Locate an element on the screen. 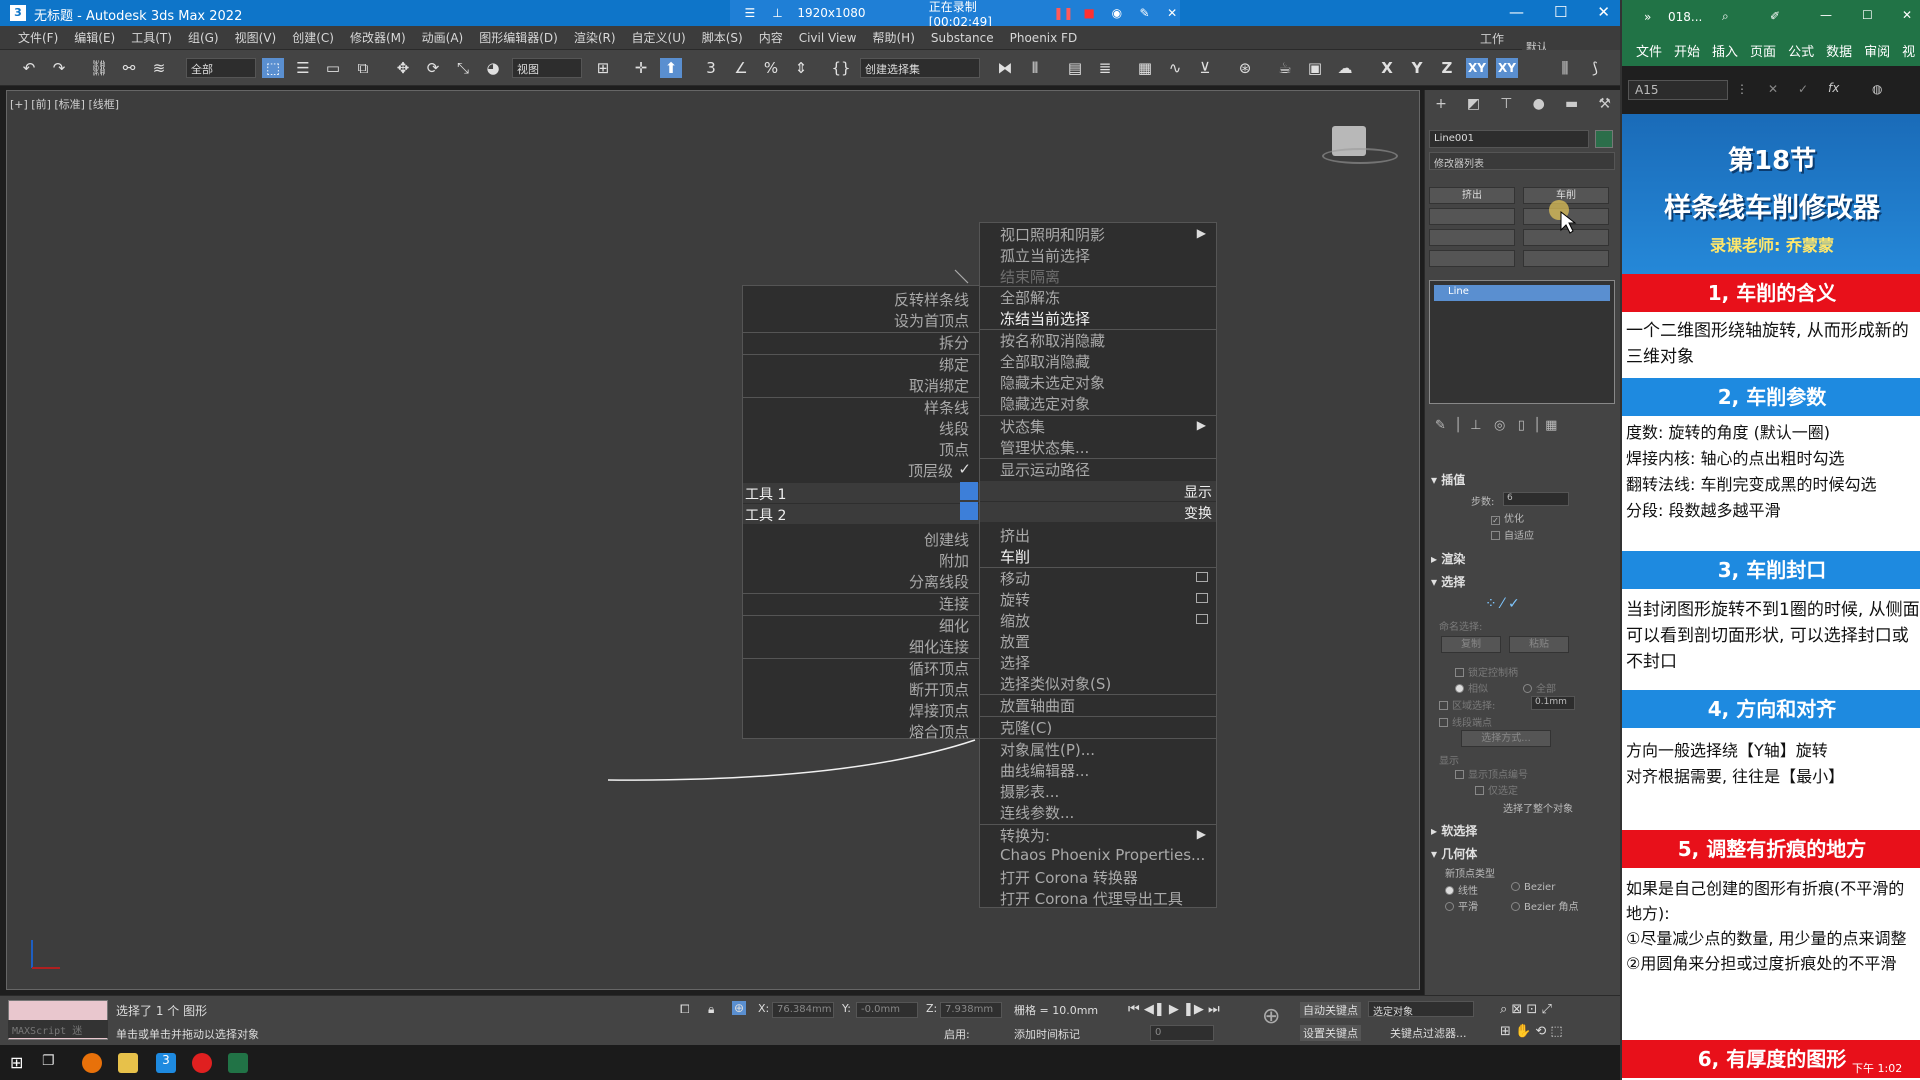  quad-item-extrude: 挤出 is located at coordinates (1015, 535).